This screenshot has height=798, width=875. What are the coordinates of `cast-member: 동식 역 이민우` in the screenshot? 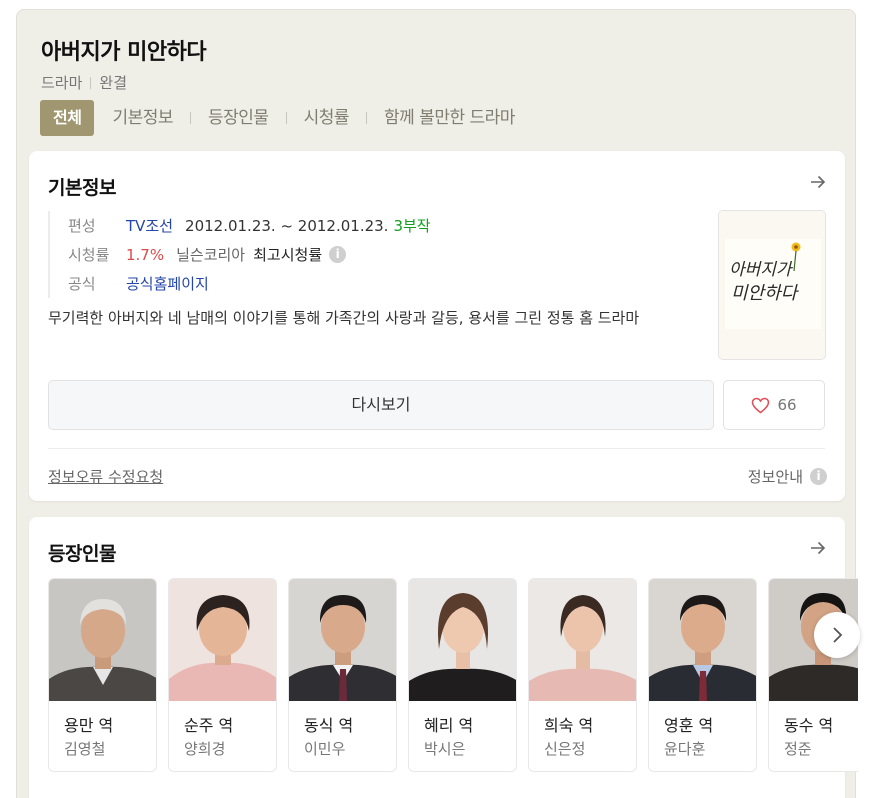 It's located at (342, 675).